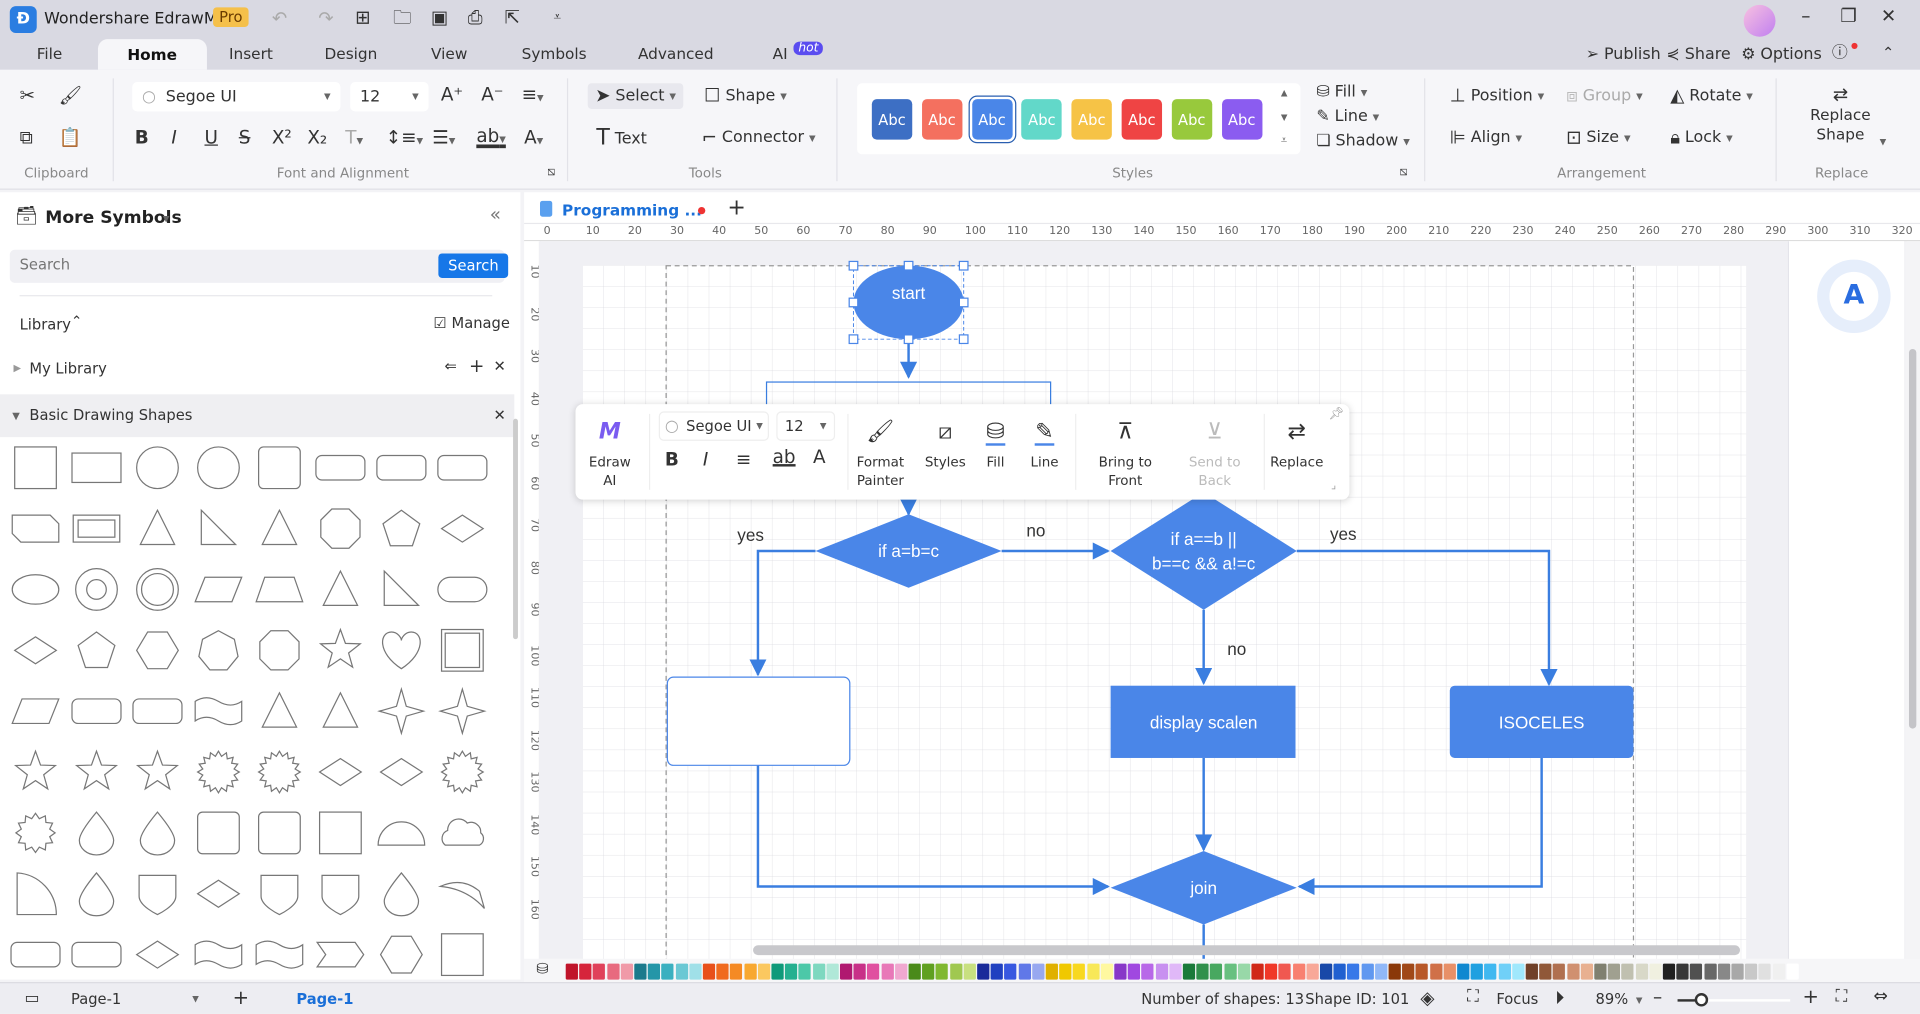  What do you see at coordinates (50, 53) in the screenshot?
I see `tab-file: File` at bounding box center [50, 53].